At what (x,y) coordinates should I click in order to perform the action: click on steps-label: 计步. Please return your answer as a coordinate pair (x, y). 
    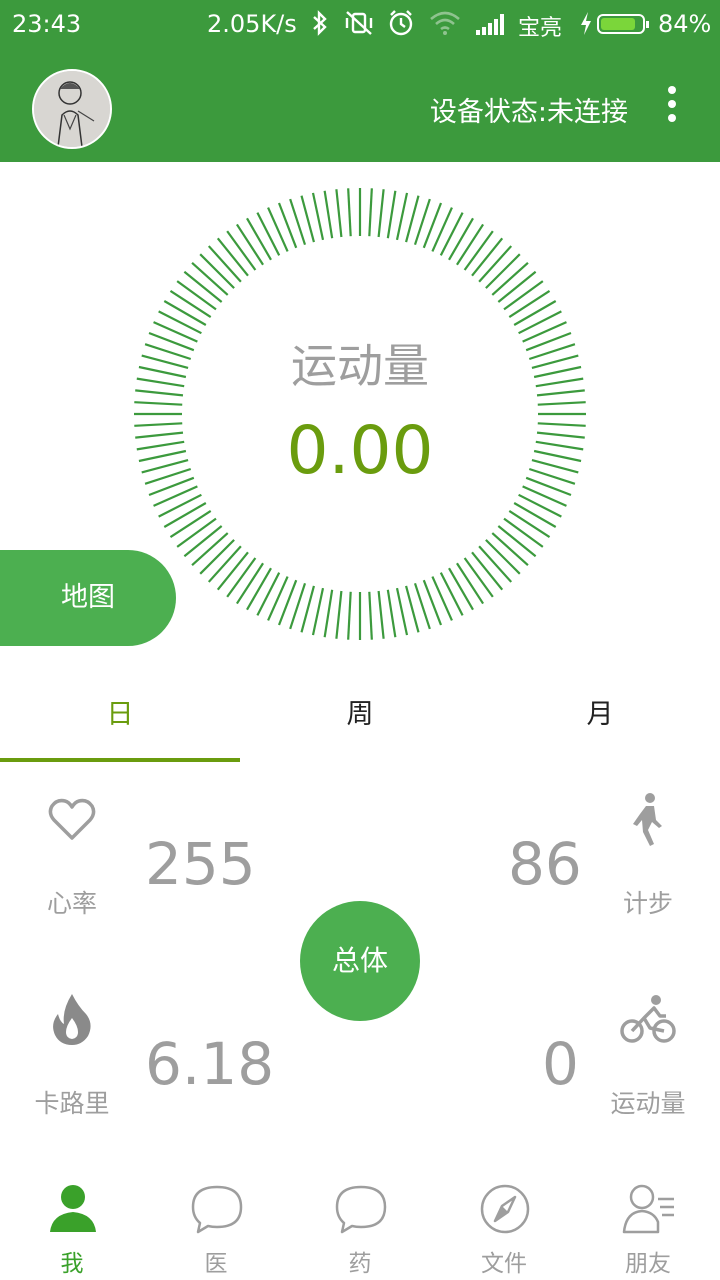
    Looking at the image, I should click on (647, 903).